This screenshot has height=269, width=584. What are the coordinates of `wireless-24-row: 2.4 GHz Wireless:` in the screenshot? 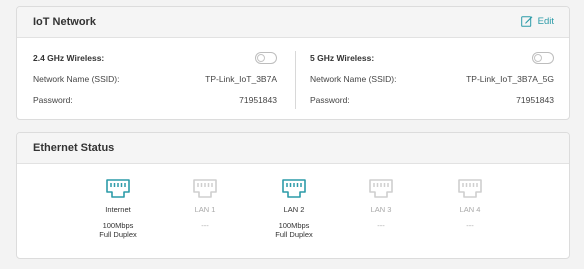 It's located at (155, 59).